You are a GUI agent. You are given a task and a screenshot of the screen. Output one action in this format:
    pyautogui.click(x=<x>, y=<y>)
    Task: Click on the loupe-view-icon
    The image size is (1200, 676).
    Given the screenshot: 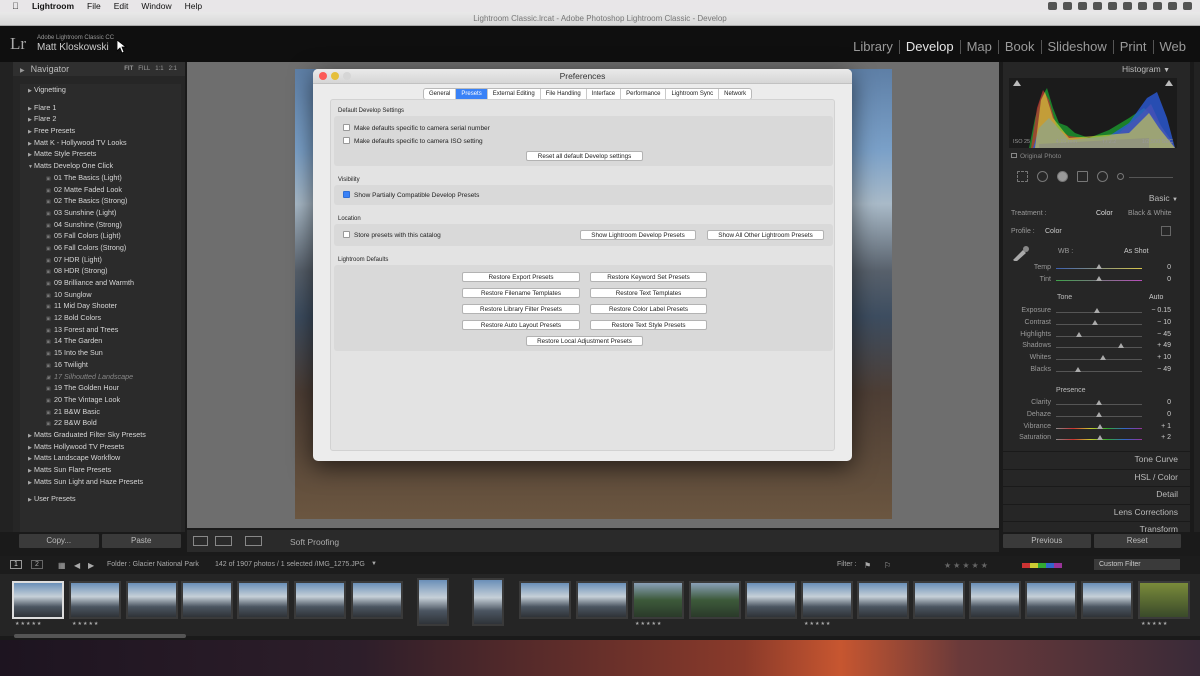 What is the action you would take?
    pyautogui.click(x=200, y=541)
    